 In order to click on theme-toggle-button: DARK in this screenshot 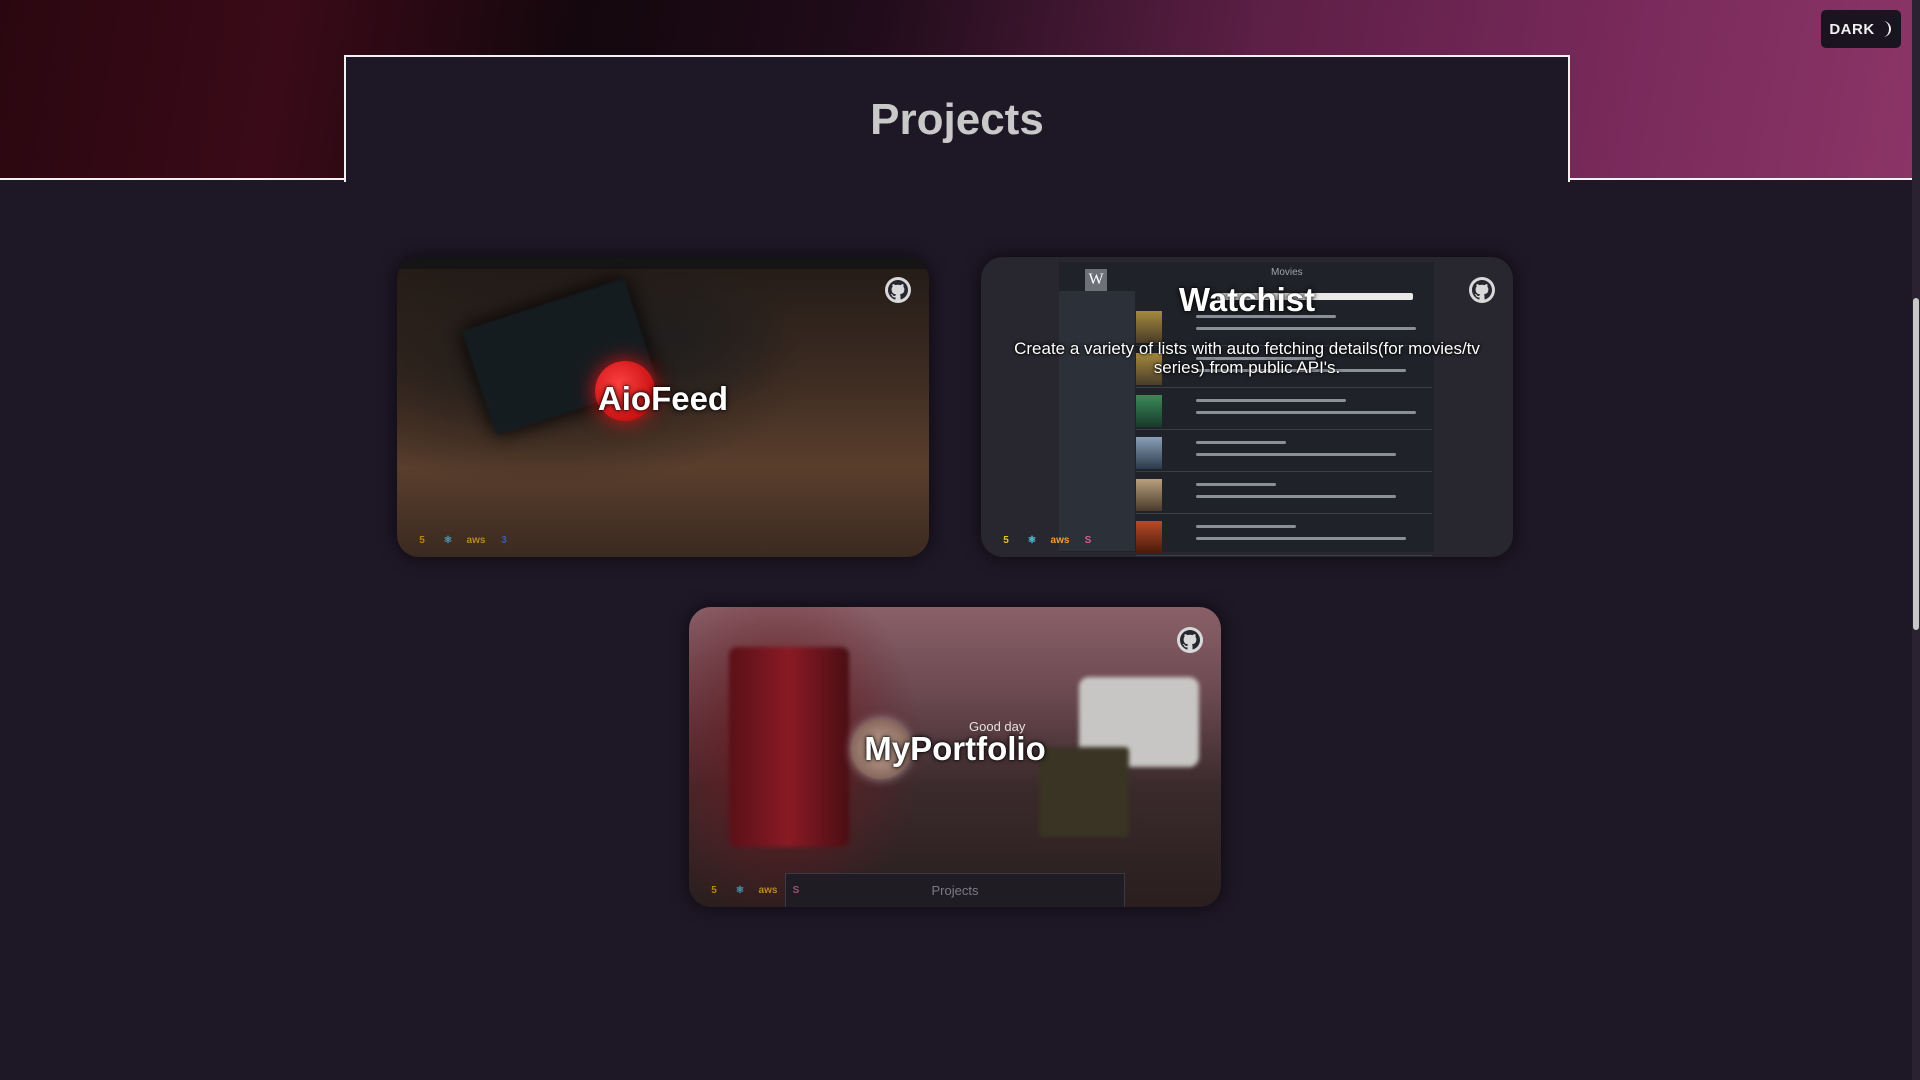, I will do `click(1861, 29)`.